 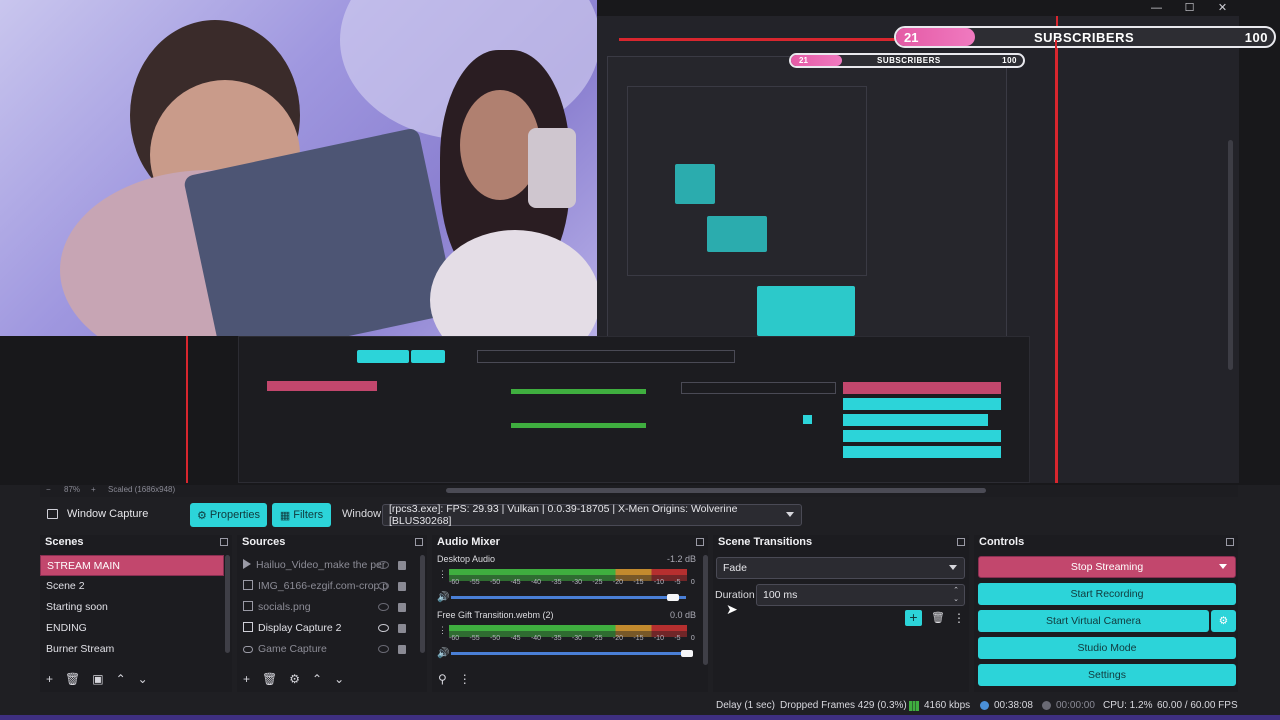 I want to click on display-icon, so click(x=248, y=627).